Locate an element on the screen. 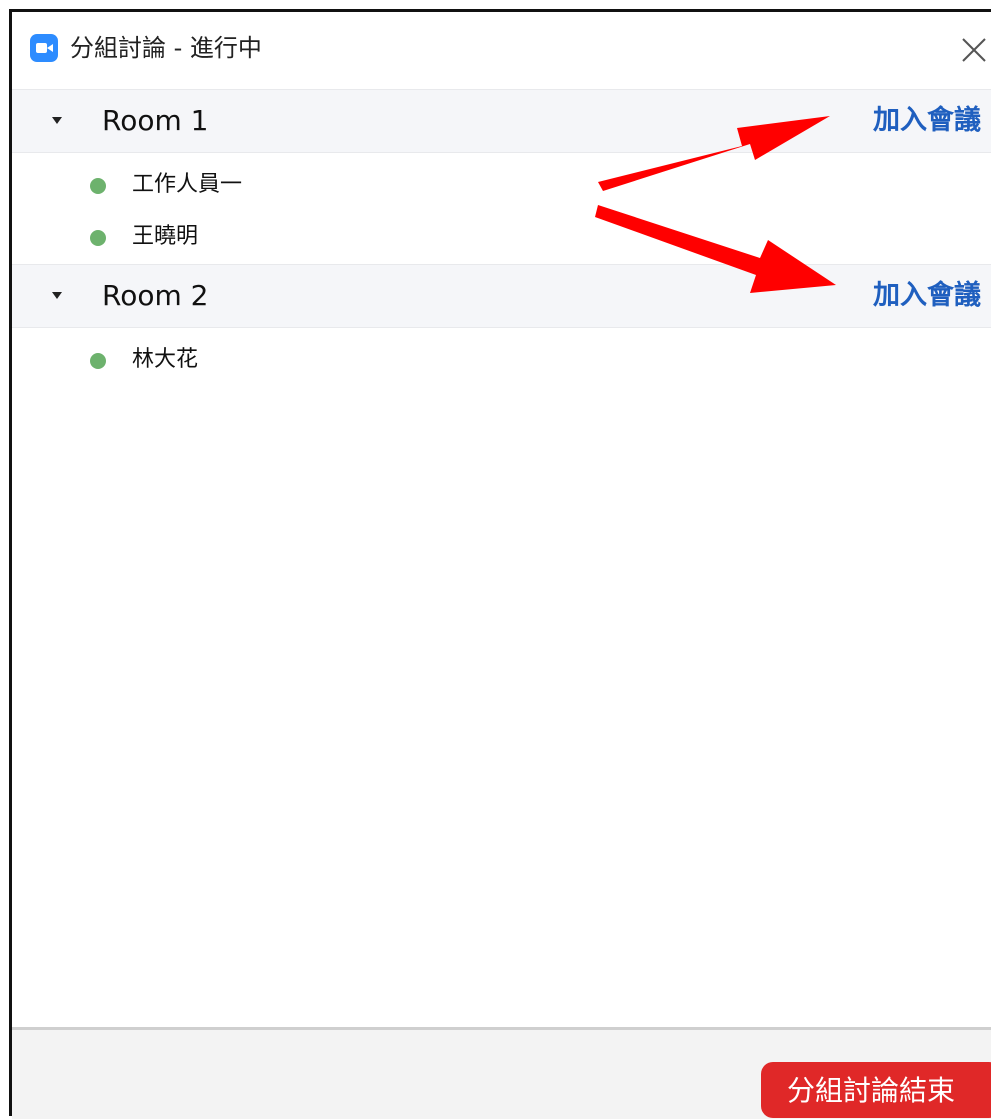 The height and width of the screenshot is (1119, 991). room-name: Room 2 is located at coordinates (155, 295).